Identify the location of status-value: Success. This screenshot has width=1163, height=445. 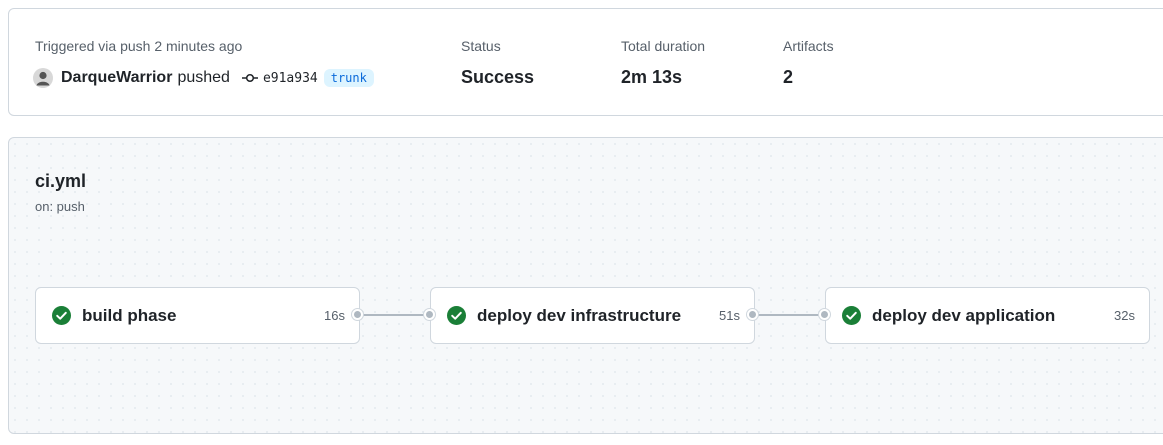
(498, 77).